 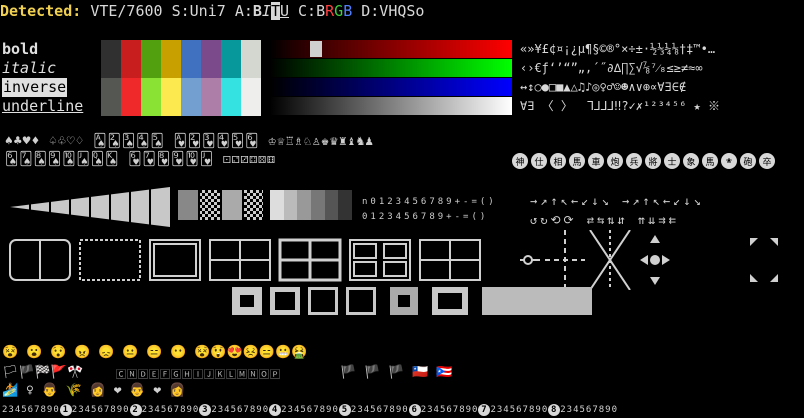 I want to click on gray-steps, so click(x=311, y=205).